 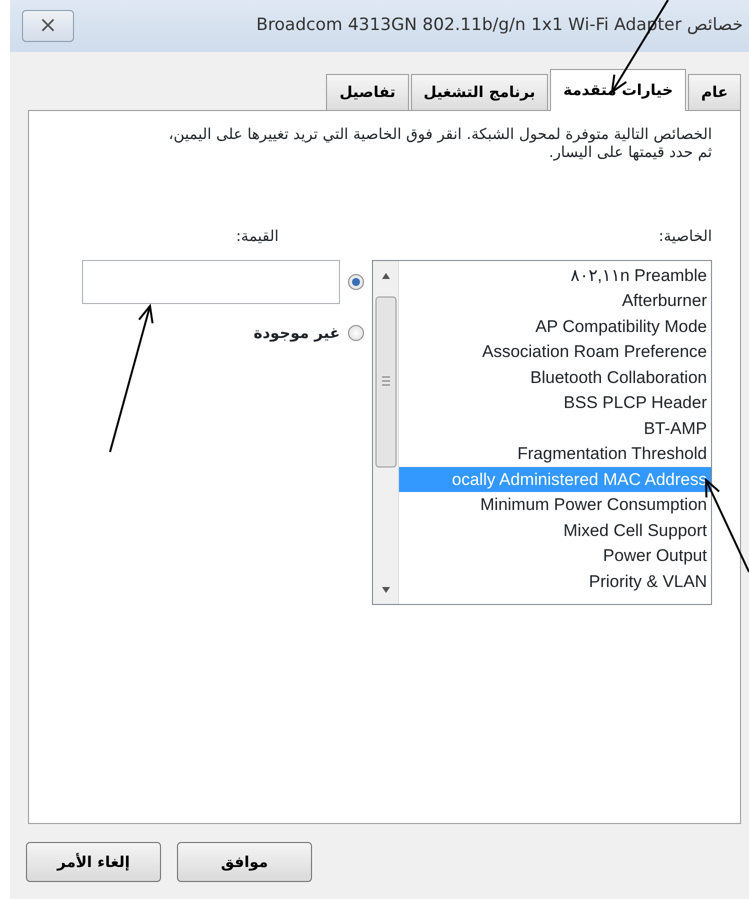 I want to click on property-item: Association Roam Preference, so click(x=555, y=351).